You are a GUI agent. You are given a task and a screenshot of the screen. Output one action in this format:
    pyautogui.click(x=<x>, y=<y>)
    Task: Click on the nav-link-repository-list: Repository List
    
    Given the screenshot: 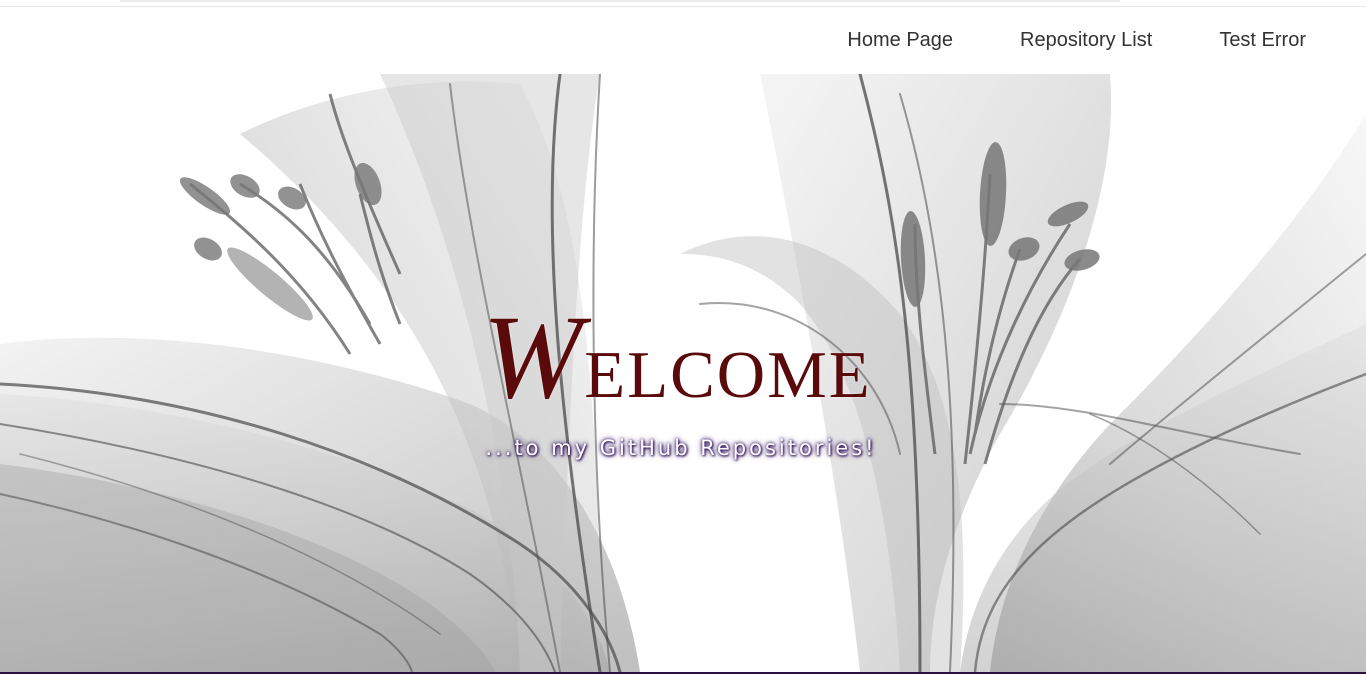 What is the action you would take?
    pyautogui.click(x=1086, y=40)
    